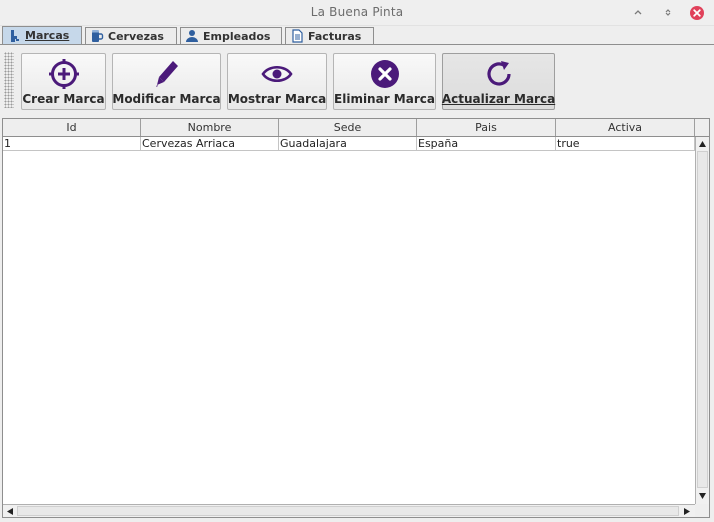 This screenshot has width=714, height=522. What do you see at coordinates (136, 36) in the screenshot?
I see `tab-label: Cervezas` at bounding box center [136, 36].